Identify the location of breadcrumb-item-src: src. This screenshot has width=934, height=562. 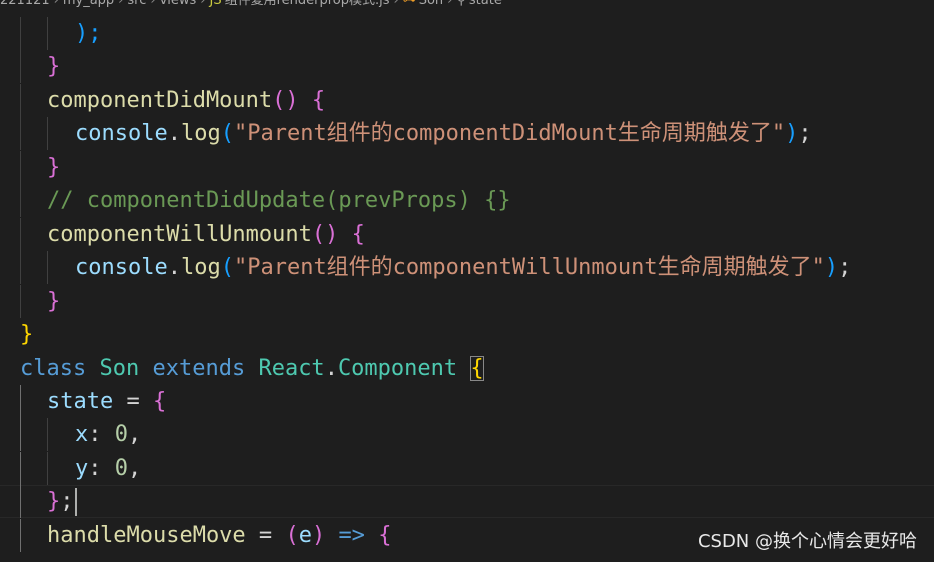
(136, 4).